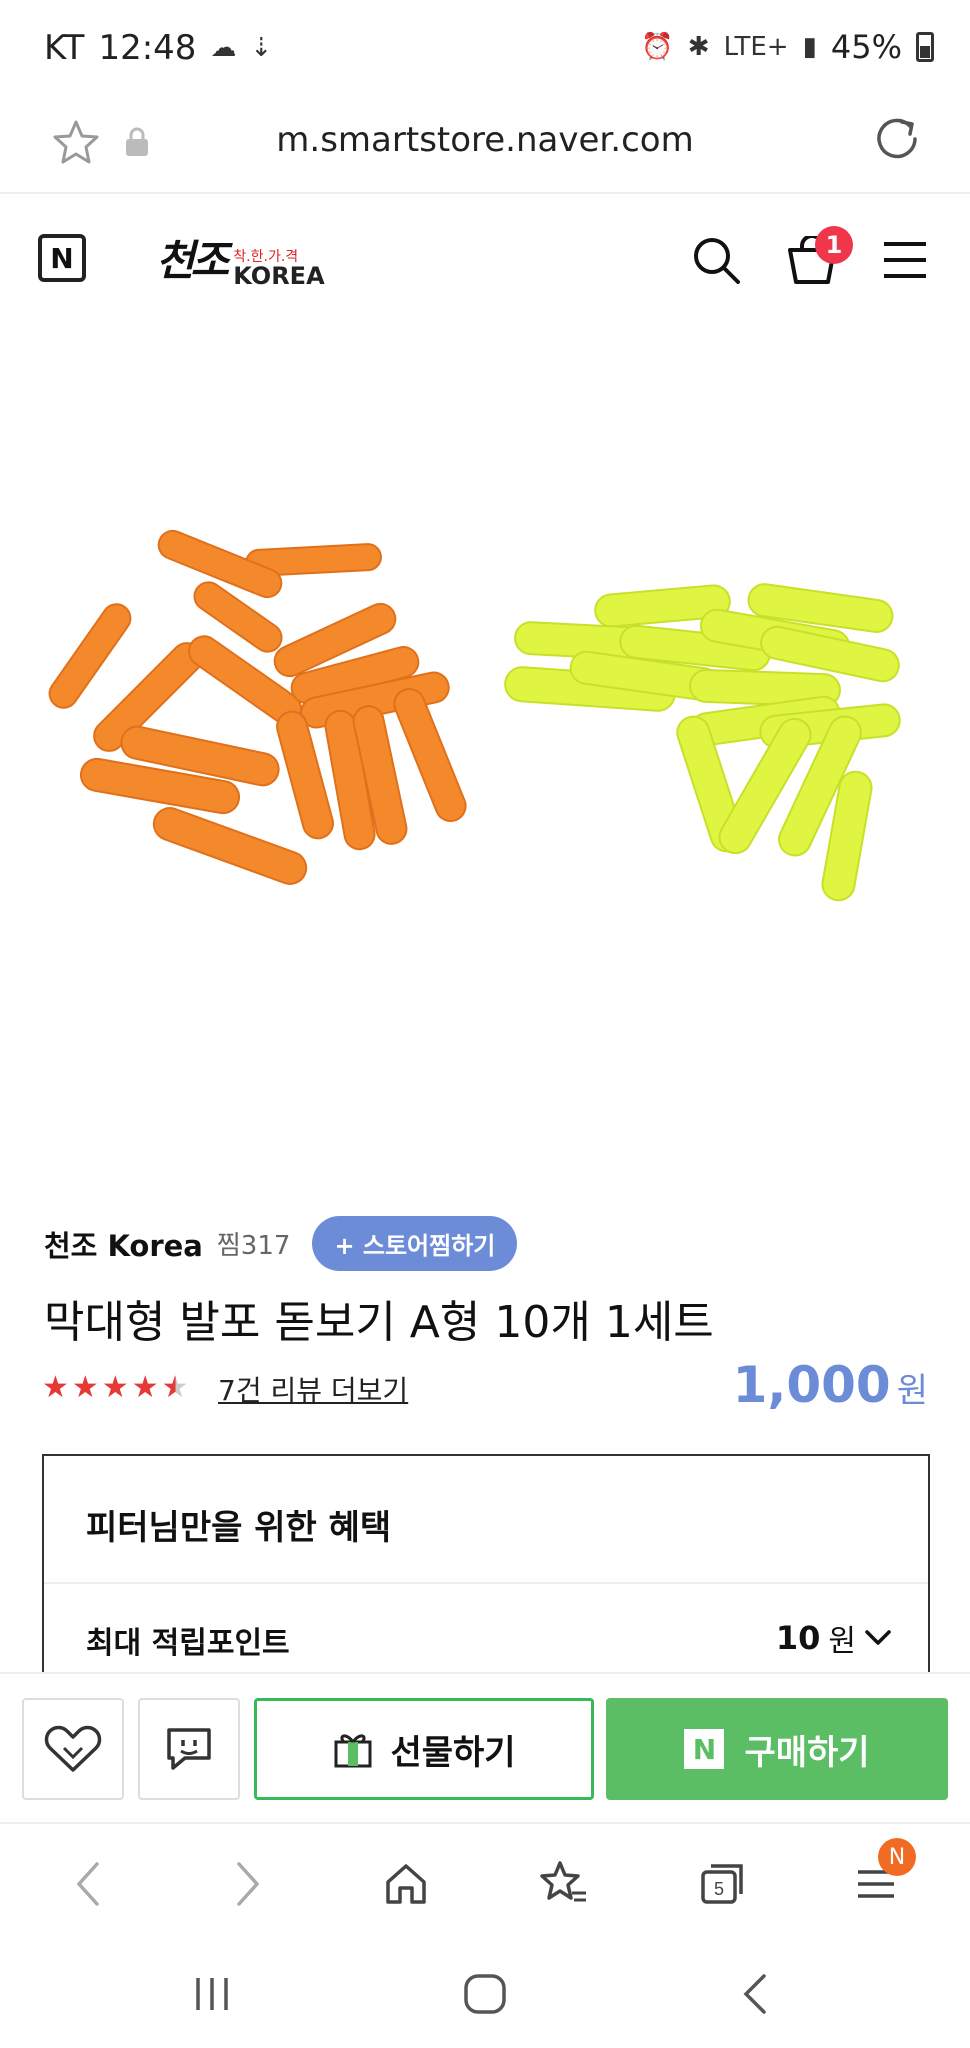 This screenshot has height=2048, width=970. Describe the element at coordinates (756, 47) in the screenshot. I see `network-label: LTE+` at that location.